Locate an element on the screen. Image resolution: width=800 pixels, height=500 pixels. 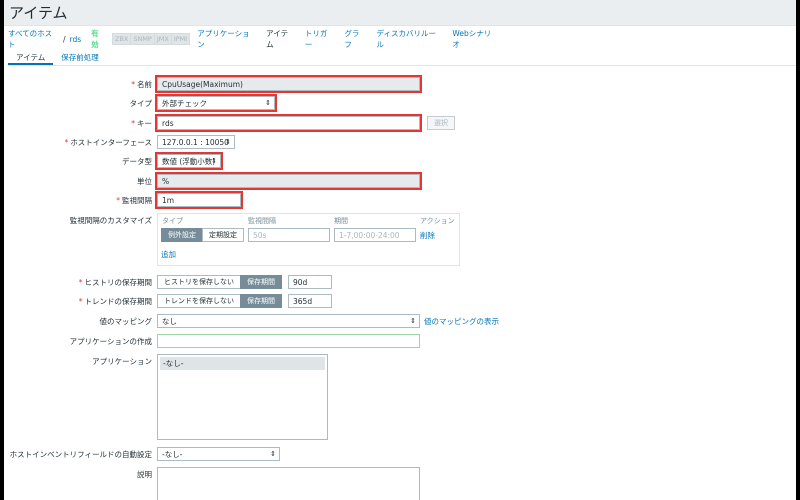
badge-zbx: ZBX is located at coordinates (121, 39).